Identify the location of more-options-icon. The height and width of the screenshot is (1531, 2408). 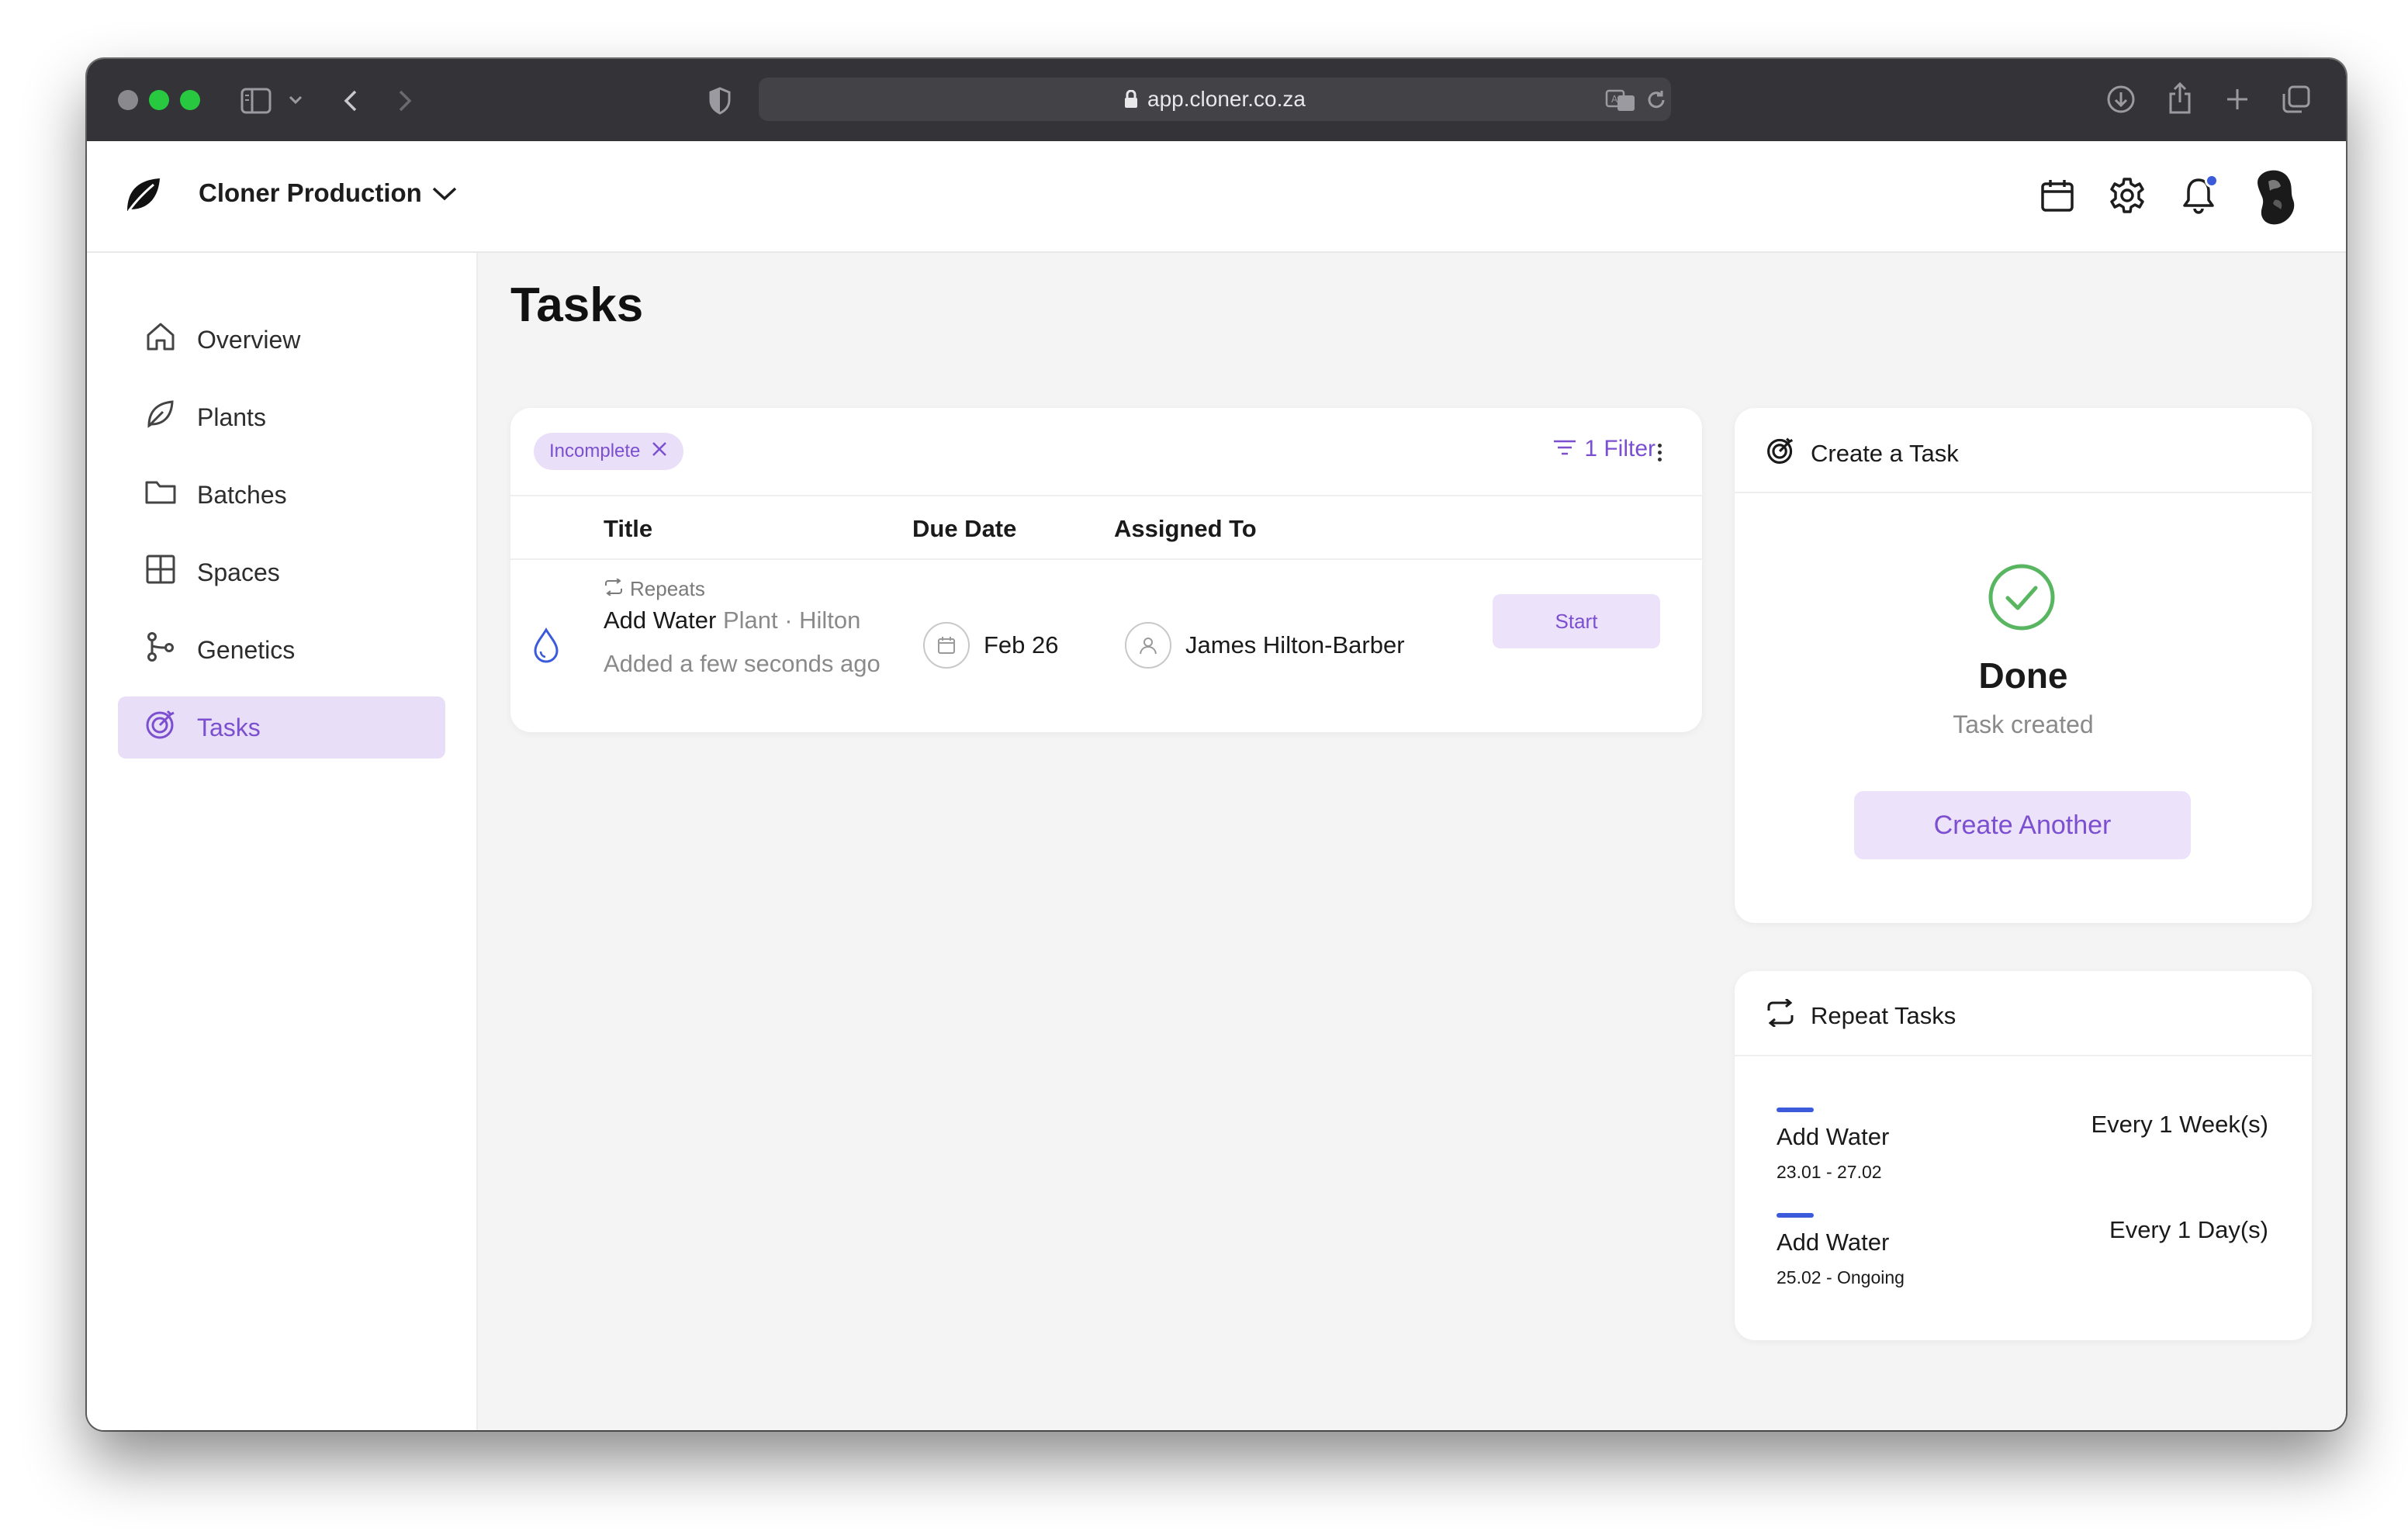
(1660, 452).